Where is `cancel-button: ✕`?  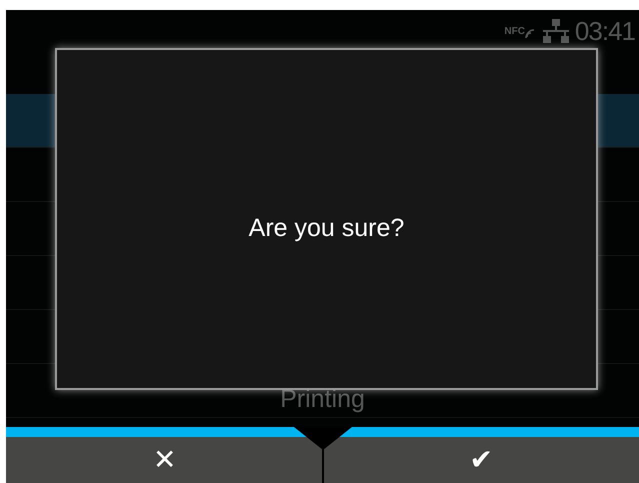 cancel-button: ✕ is located at coordinates (164, 460).